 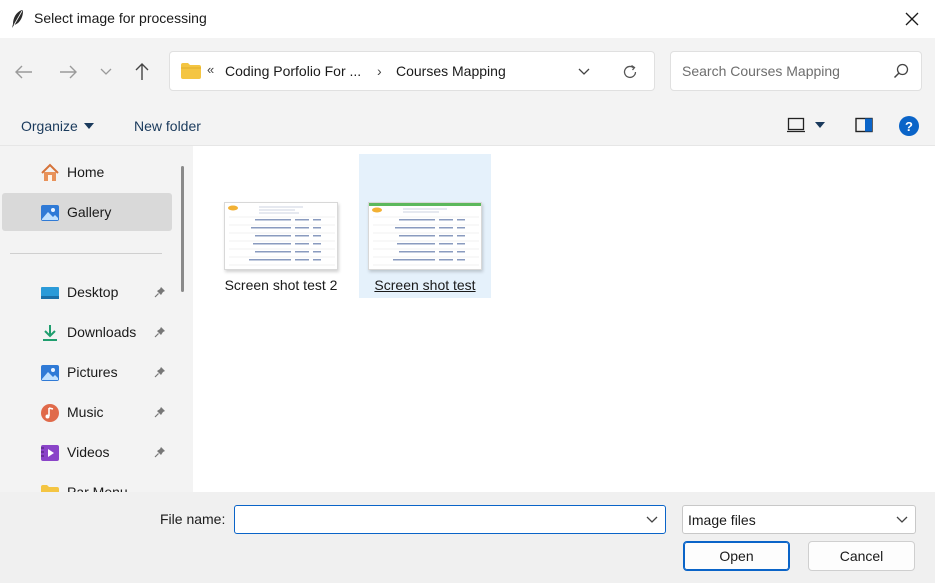 What do you see at coordinates (49, 126) in the screenshot?
I see `organize-label: Organize` at bounding box center [49, 126].